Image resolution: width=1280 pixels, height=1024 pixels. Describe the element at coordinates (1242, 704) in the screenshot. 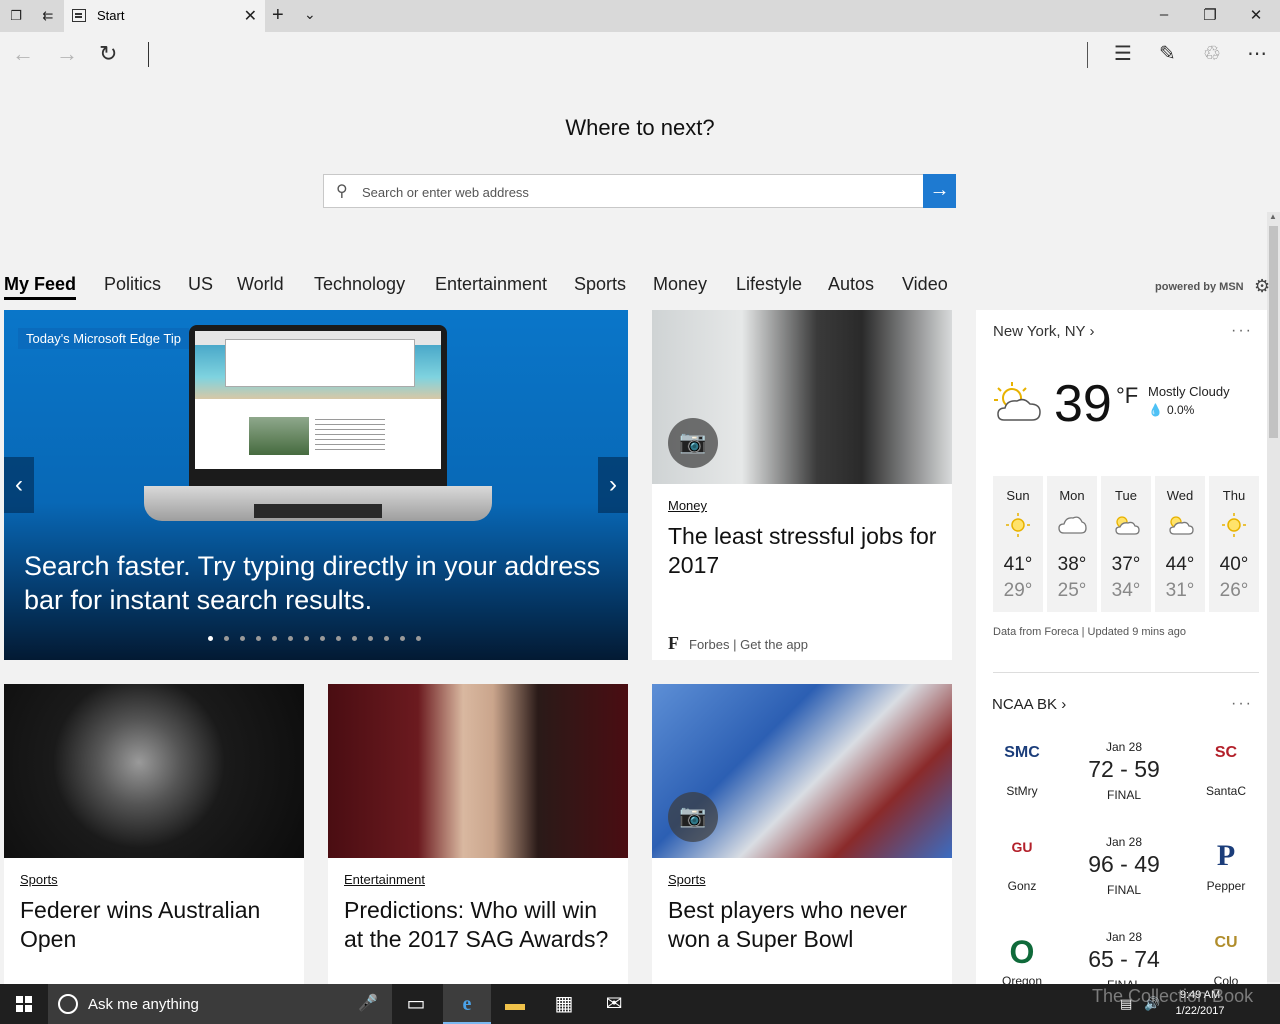

I see `ncaa-more-icon: ···` at that location.